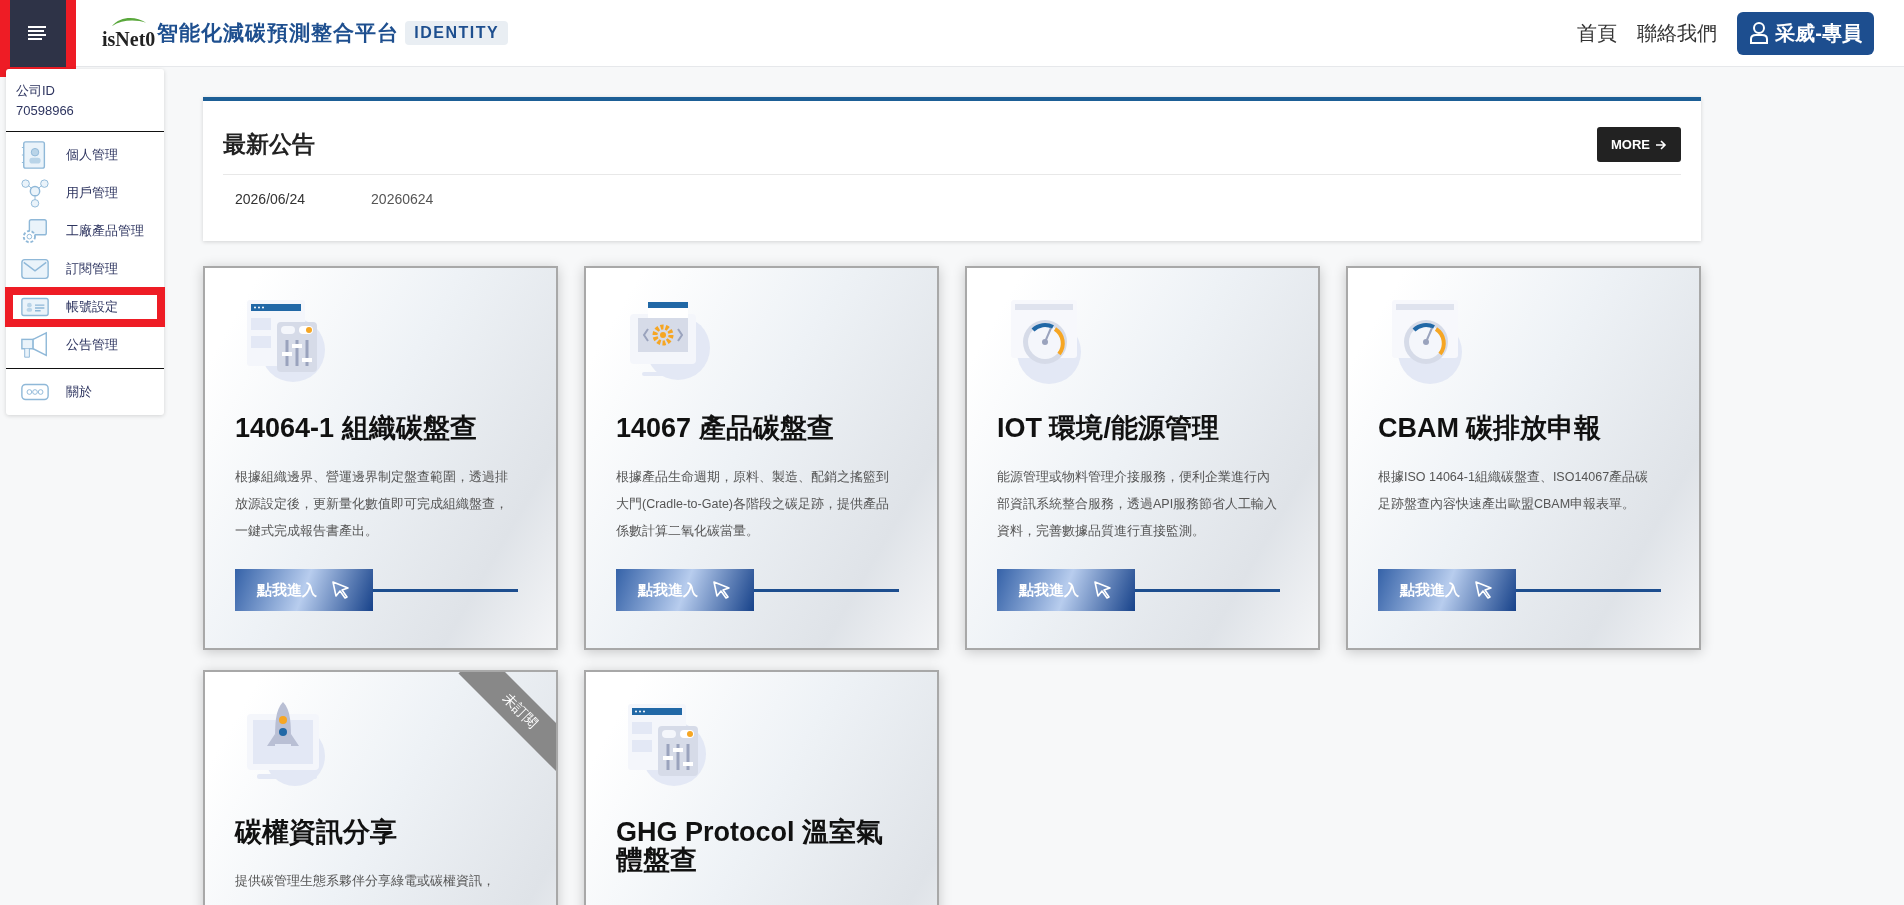  I want to click on menu-item: 帳號設定, so click(85, 307).